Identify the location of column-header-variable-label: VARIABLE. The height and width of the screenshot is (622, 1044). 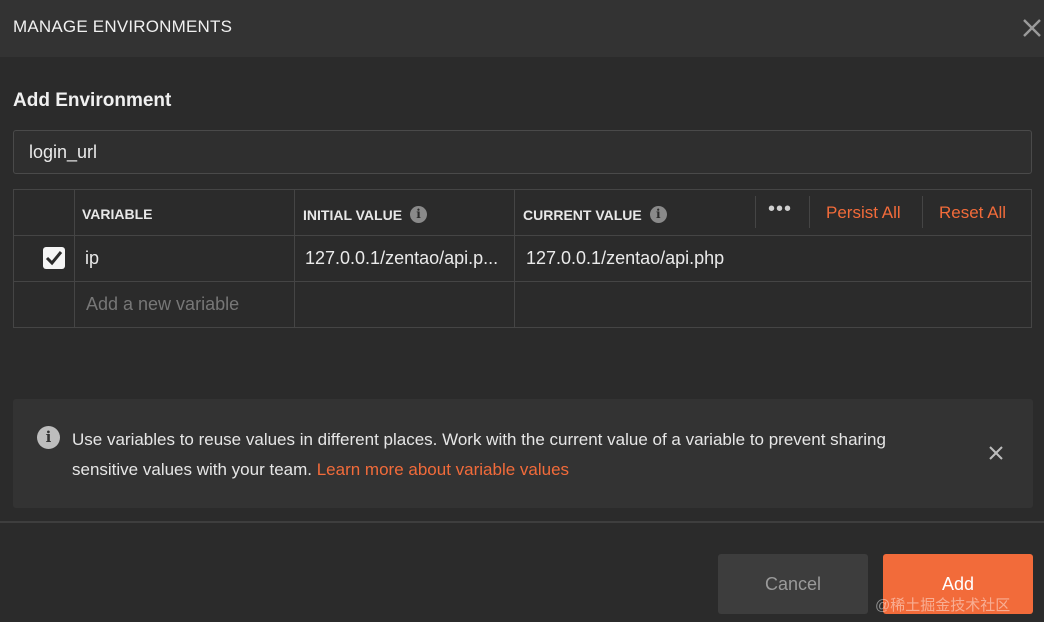
(117, 214).